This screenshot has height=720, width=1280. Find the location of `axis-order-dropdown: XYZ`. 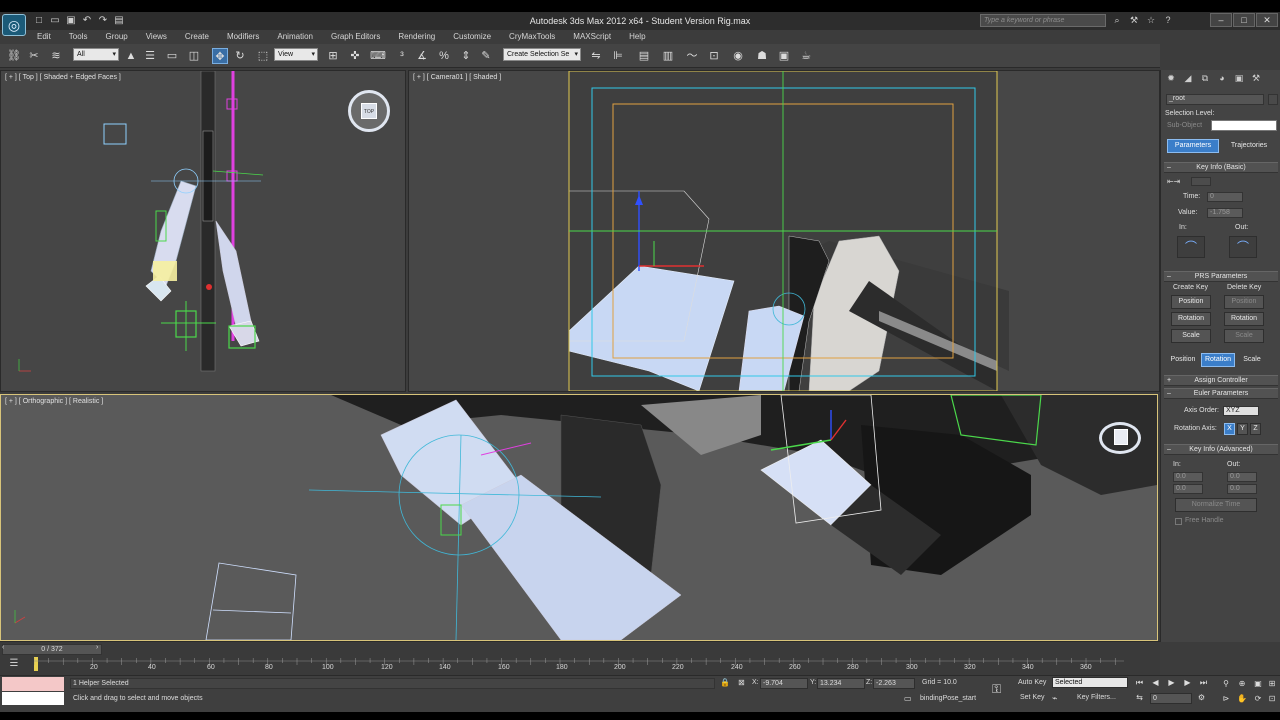

axis-order-dropdown: XYZ is located at coordinates (1241, 411).